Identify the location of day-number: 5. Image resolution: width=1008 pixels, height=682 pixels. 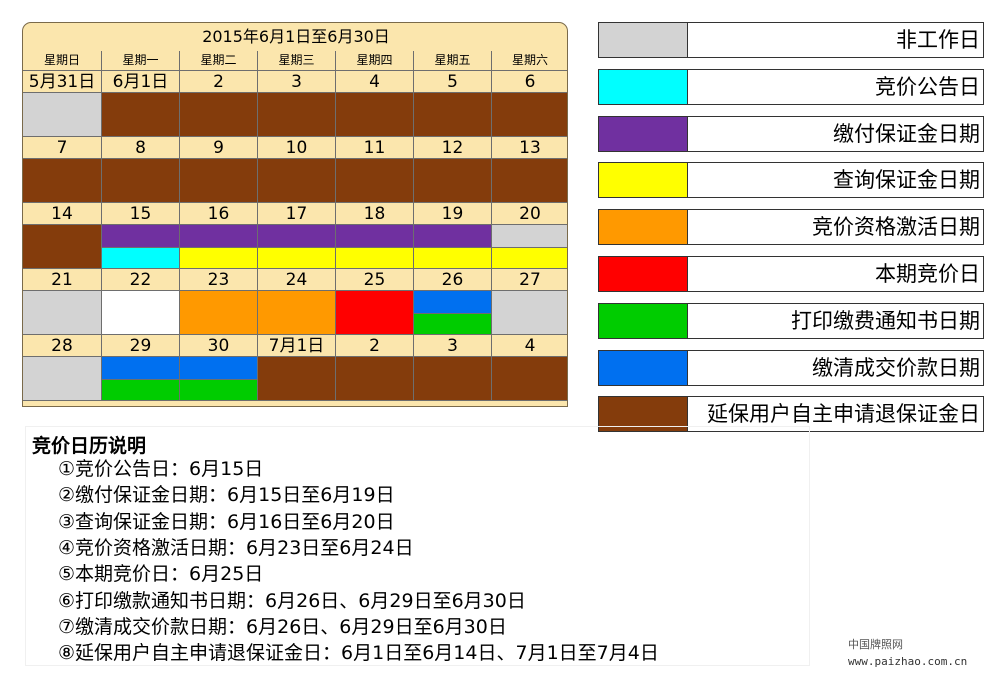
(453, 82).